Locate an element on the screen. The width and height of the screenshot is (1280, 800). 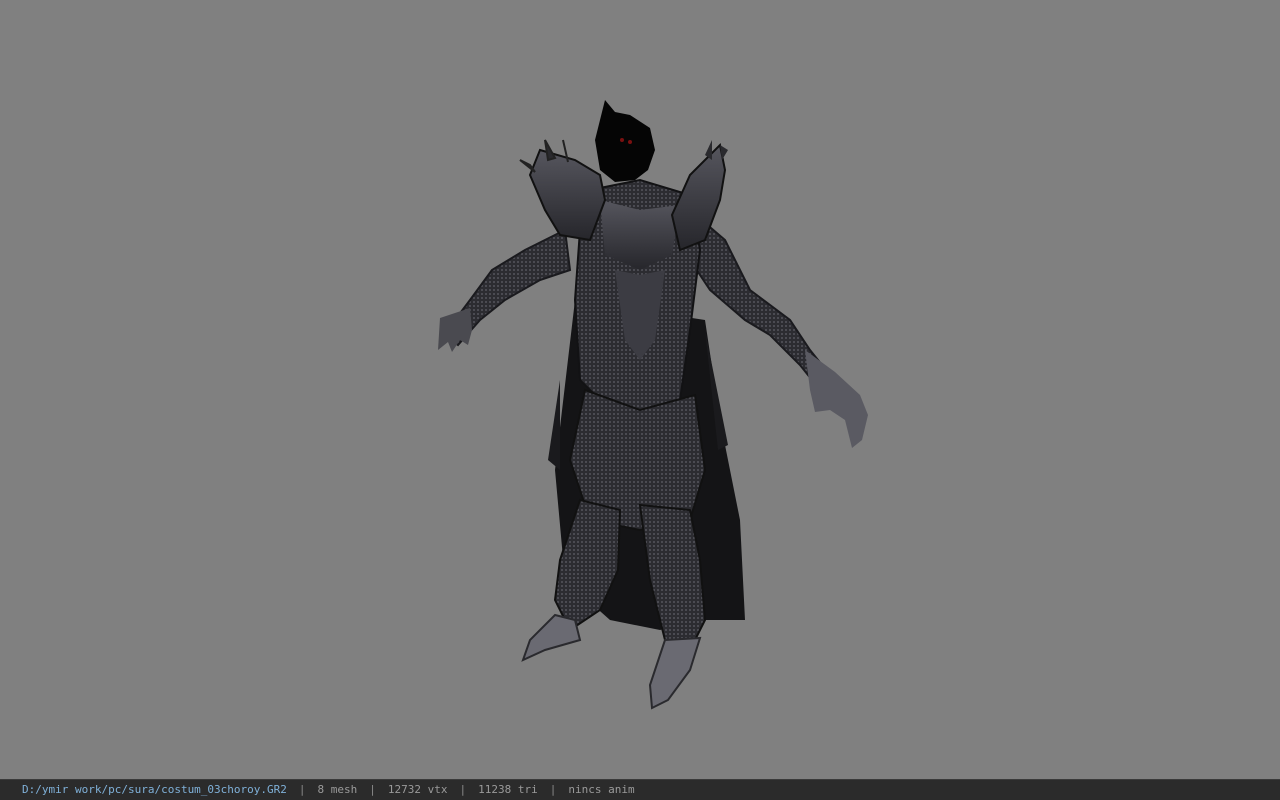
animation-status-label: nincs anim is located at coordinates (601, 789).